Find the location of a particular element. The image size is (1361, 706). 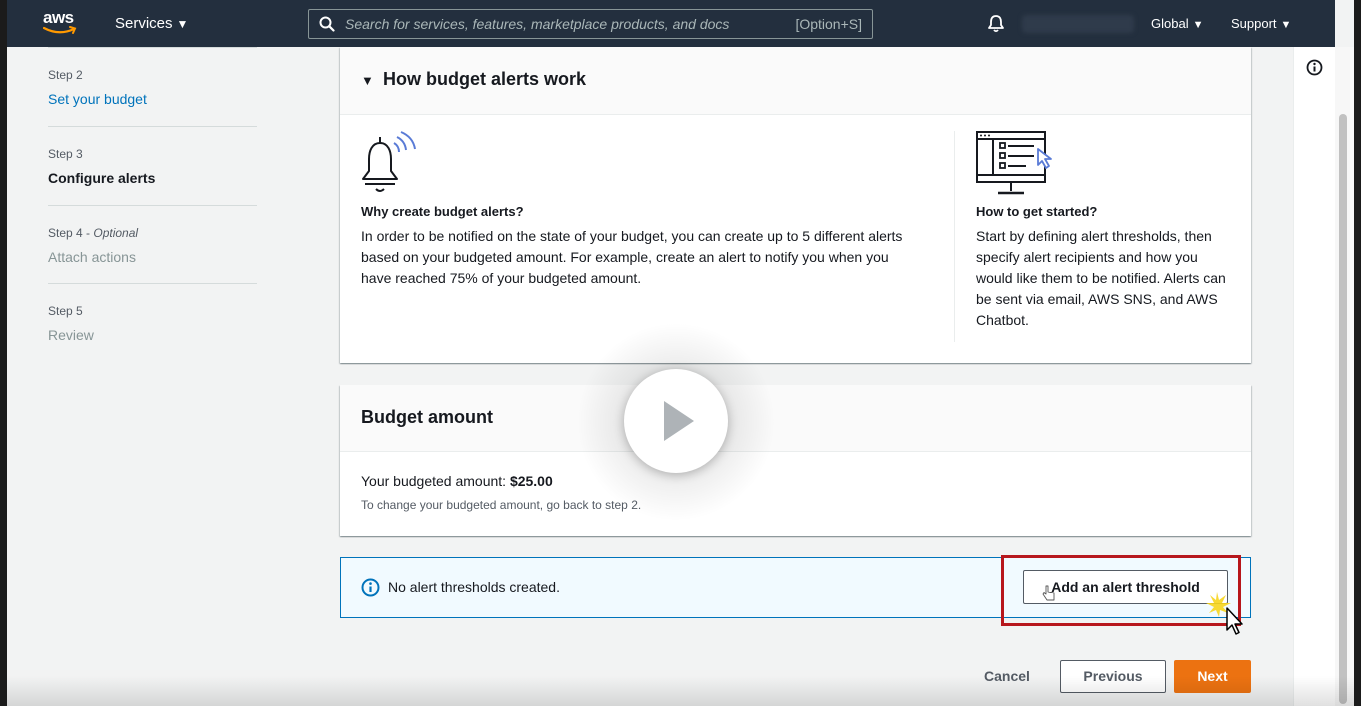

step-configure-alerts: Step 3 Configure alerts is located at coordinates (152, 165).